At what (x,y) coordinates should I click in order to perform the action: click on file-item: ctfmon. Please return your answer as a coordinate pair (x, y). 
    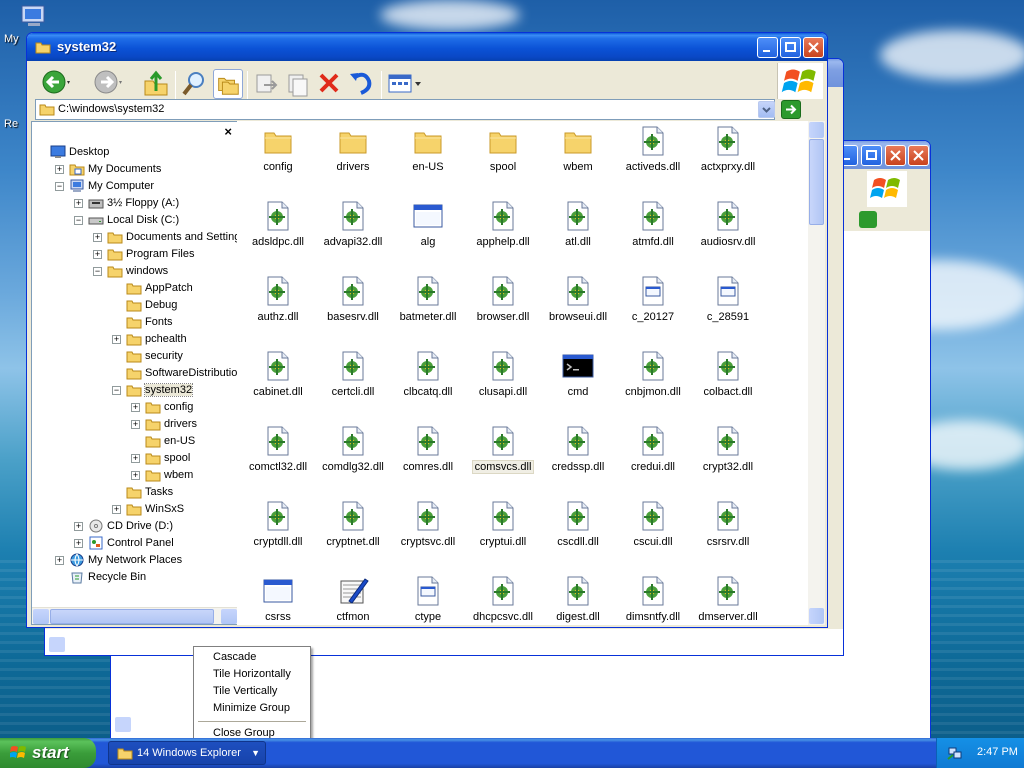
    Looking at the image, I should click on (353, 599).